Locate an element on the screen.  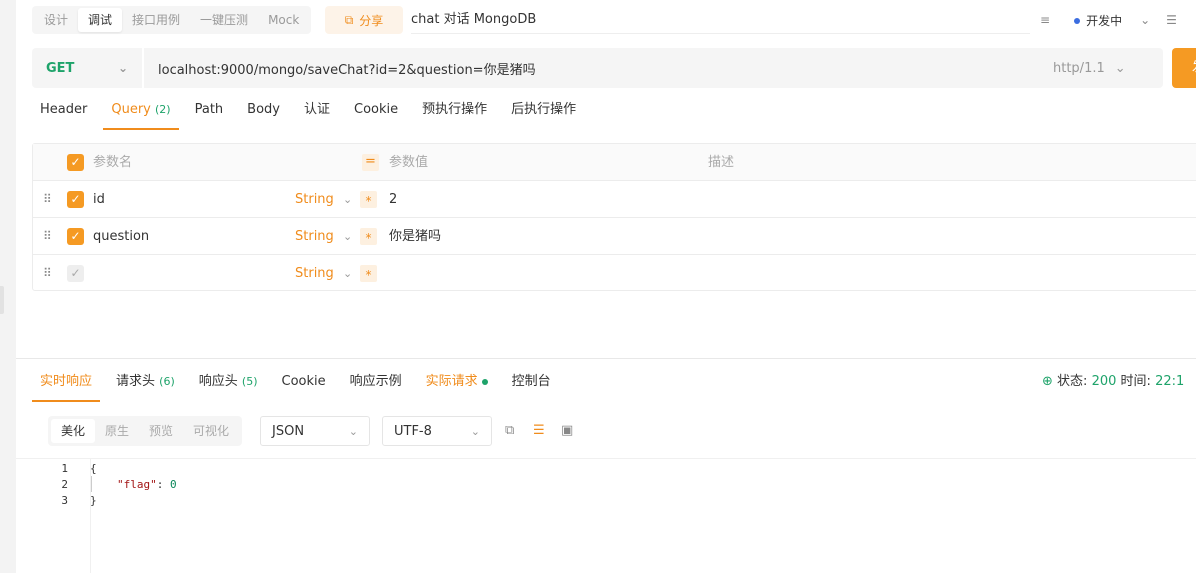
tab-pre-script: 预执行操作 is located at coordinates (454, 111).